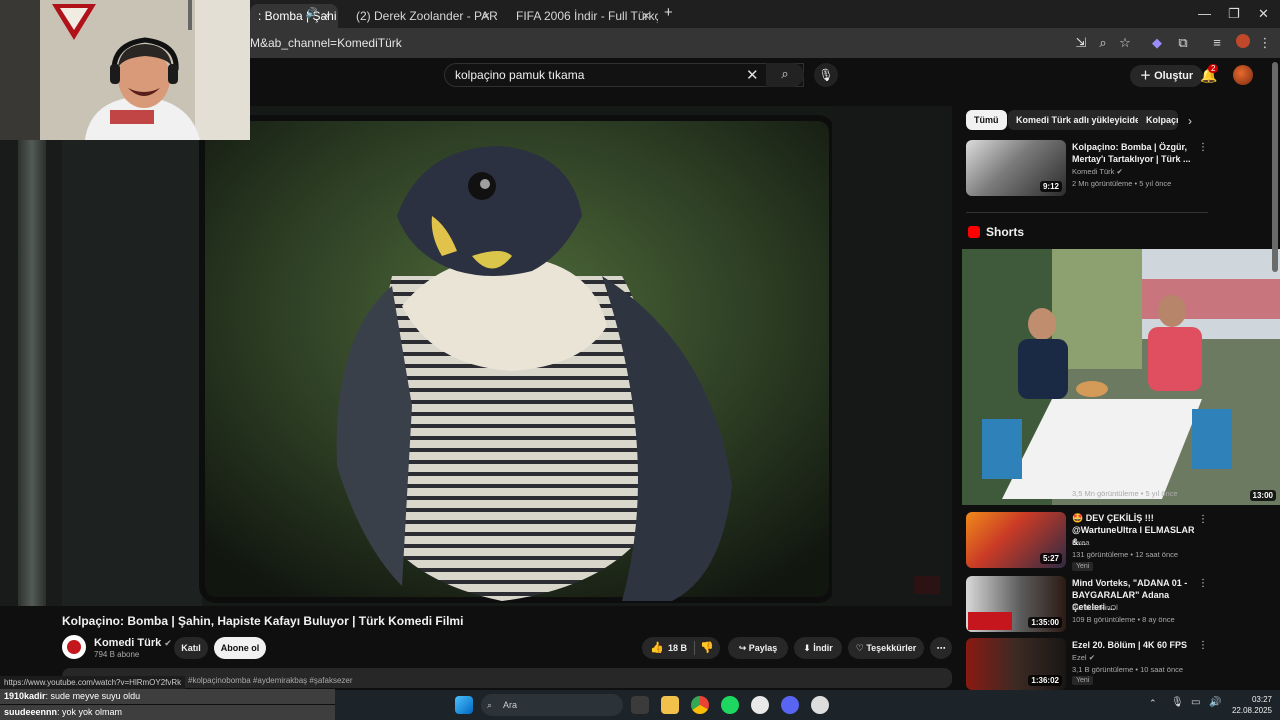 This screenshot has width=1280, height=720. I want to click on chrome-icon, so click(700, 705).